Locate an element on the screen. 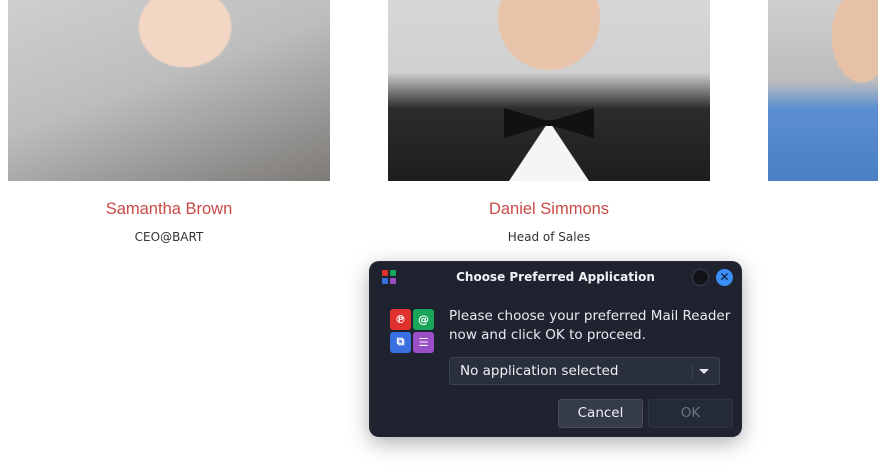  select-divider is located at coordinates (692, 371).